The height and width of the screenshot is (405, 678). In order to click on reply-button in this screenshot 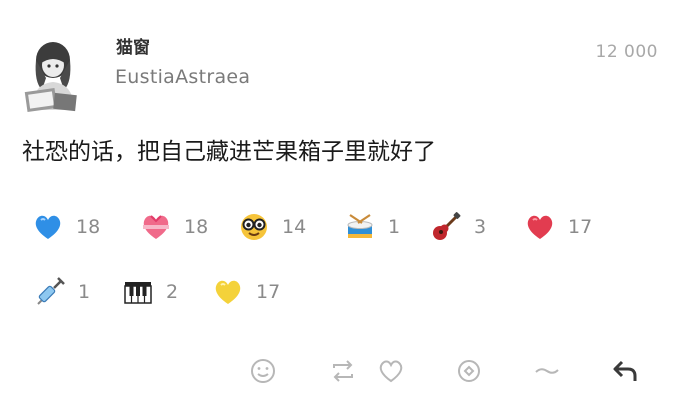, I will do `click(625, 371)`.